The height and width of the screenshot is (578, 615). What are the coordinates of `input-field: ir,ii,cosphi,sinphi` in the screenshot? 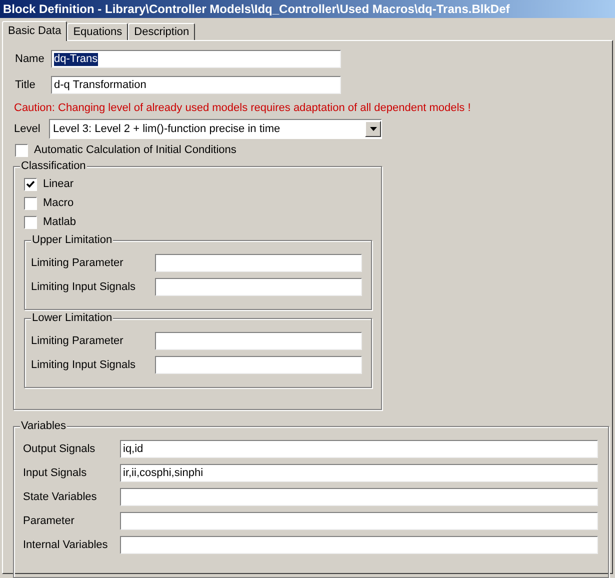 It's located at (359, 473).